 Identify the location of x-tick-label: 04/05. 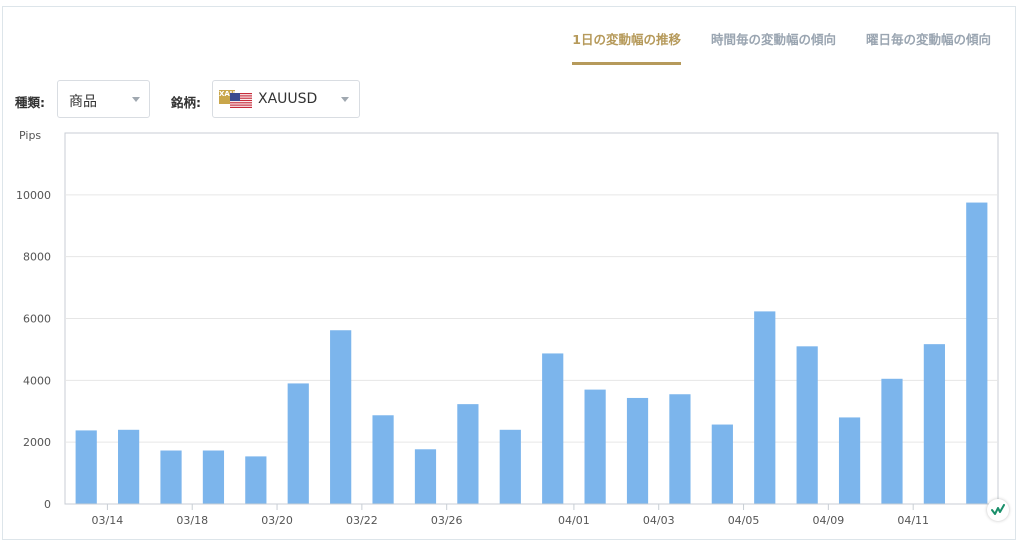
(744, 520).